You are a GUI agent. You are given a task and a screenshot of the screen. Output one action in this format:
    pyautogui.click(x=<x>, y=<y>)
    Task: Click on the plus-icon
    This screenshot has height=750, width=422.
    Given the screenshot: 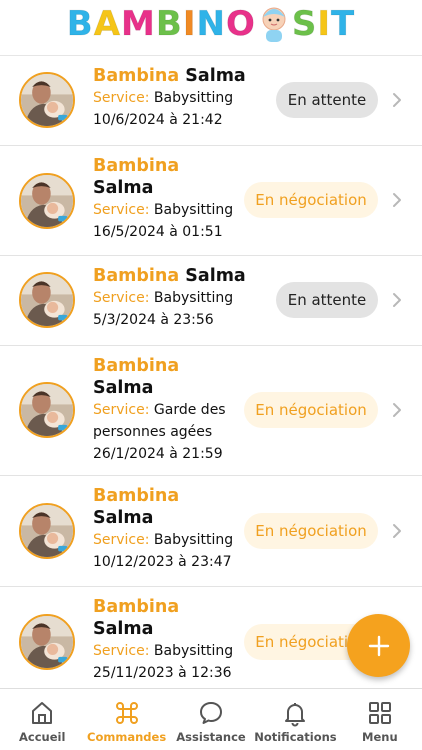 What is the action you would take?
    pyautogui.click(x=378, y=645)
    